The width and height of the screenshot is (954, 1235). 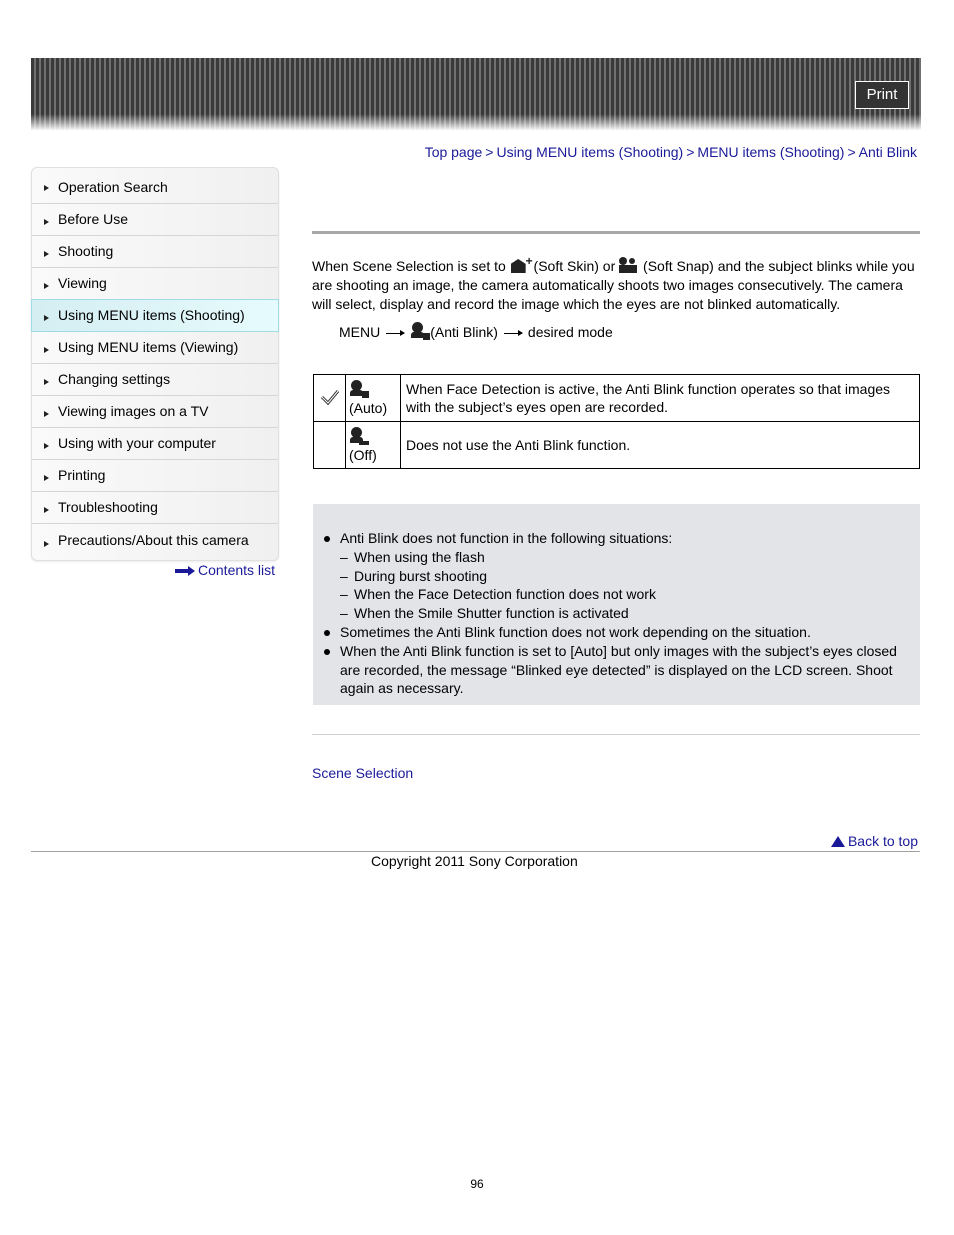 What do you see at coordinates (475, 851) in the screenshot?
I see `footer-divider` at bounding box center [475, 851].